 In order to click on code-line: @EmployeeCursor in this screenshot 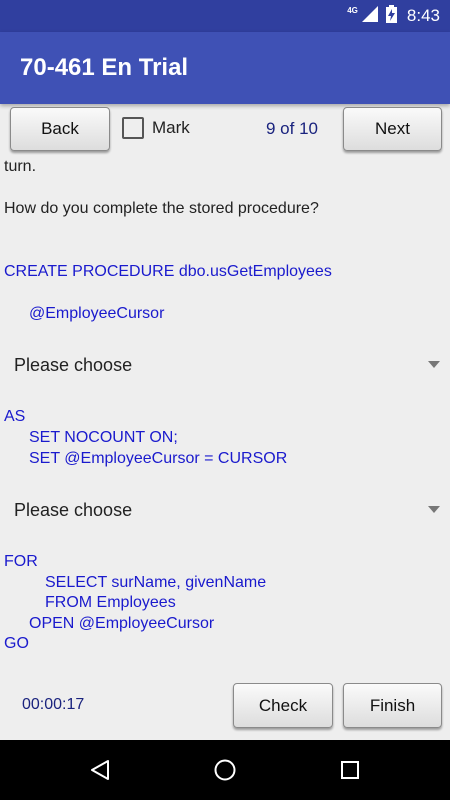, I will do `click(97, 313)`.